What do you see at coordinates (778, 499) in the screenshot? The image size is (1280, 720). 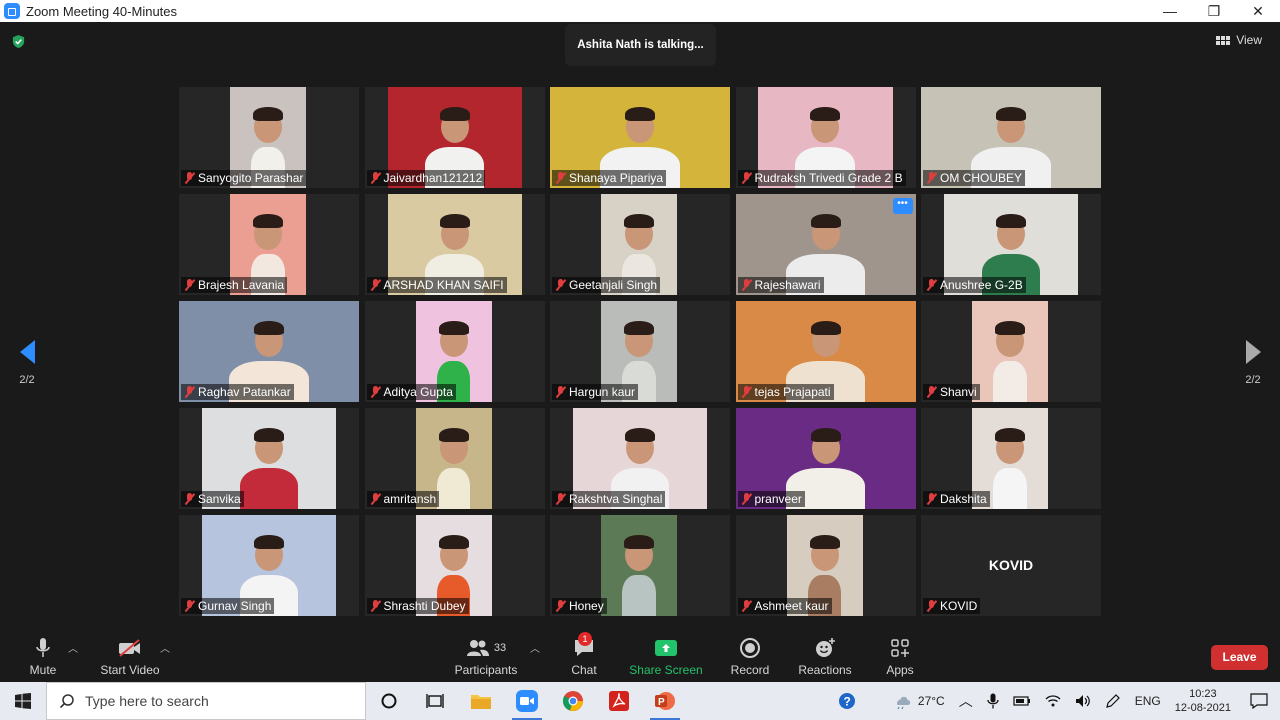 I see `participant-name: pranveer` at bounding box center [778, 499].